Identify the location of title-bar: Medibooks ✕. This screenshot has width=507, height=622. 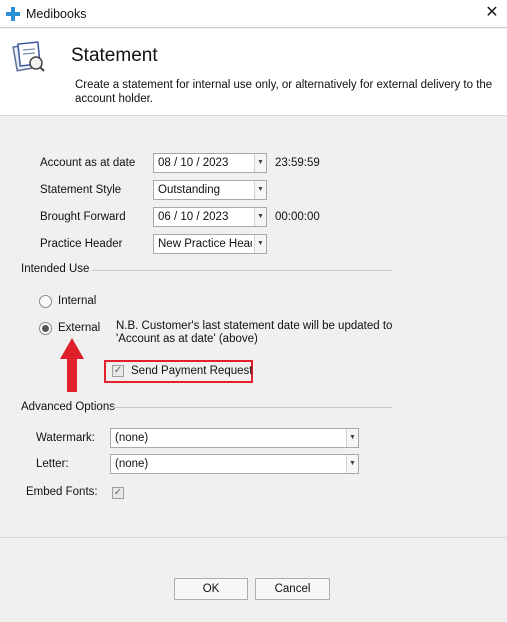
(253, 14).